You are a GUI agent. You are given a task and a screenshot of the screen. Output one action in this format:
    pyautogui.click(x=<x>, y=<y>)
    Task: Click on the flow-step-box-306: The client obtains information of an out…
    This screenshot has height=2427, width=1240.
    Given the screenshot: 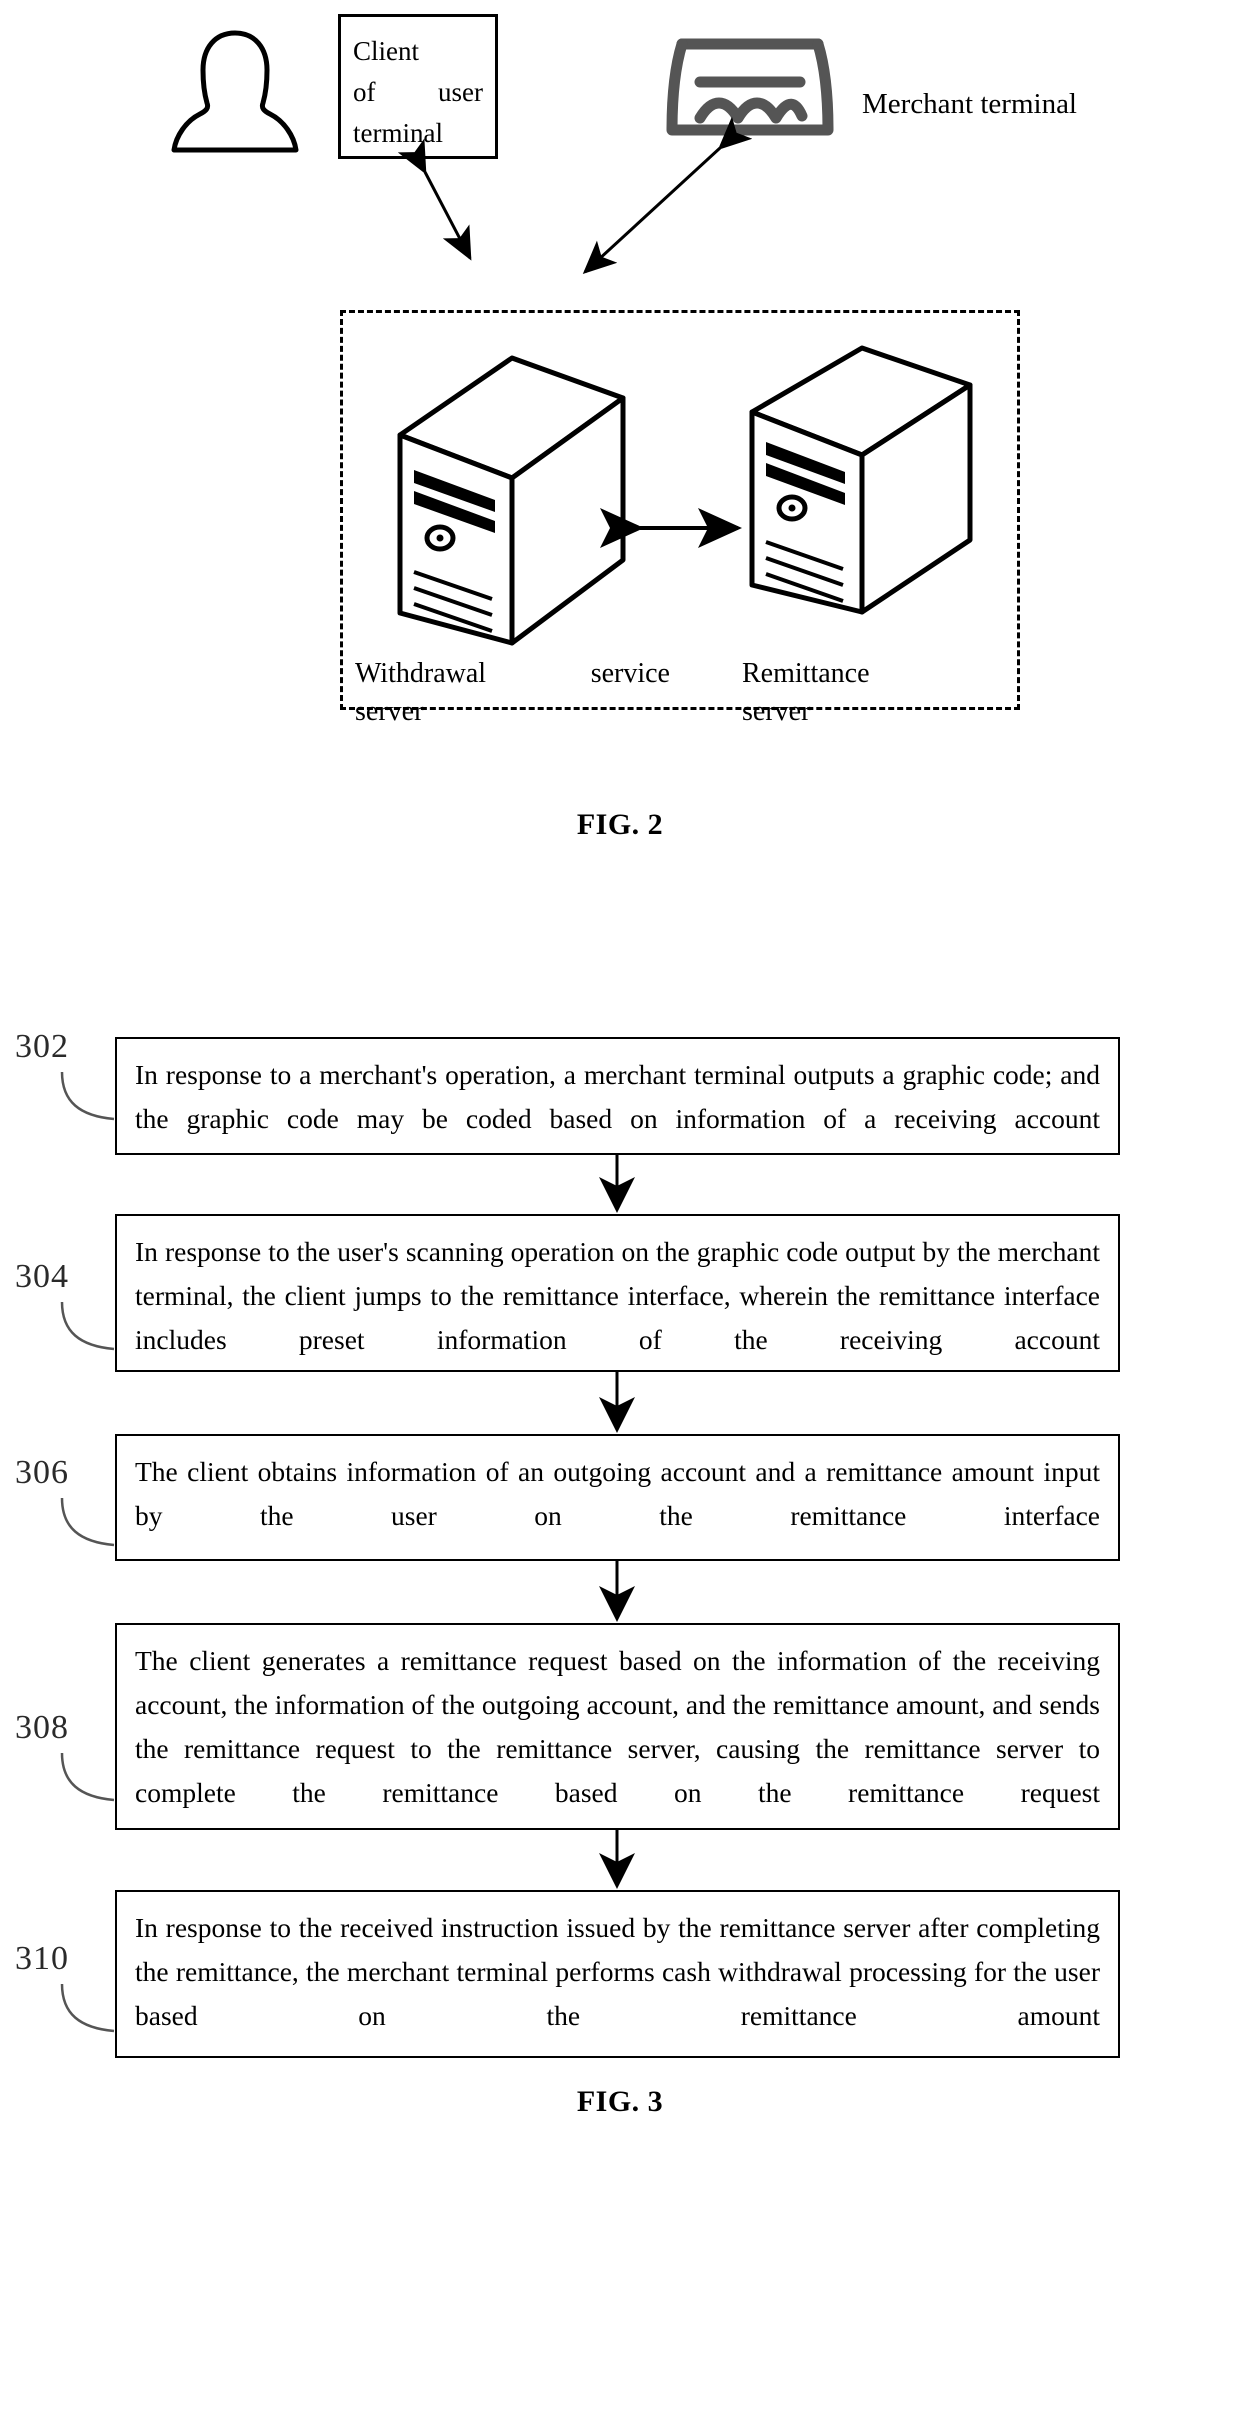 What is the action you would take?
    pyautogui.click(x=617, y=1497)
    